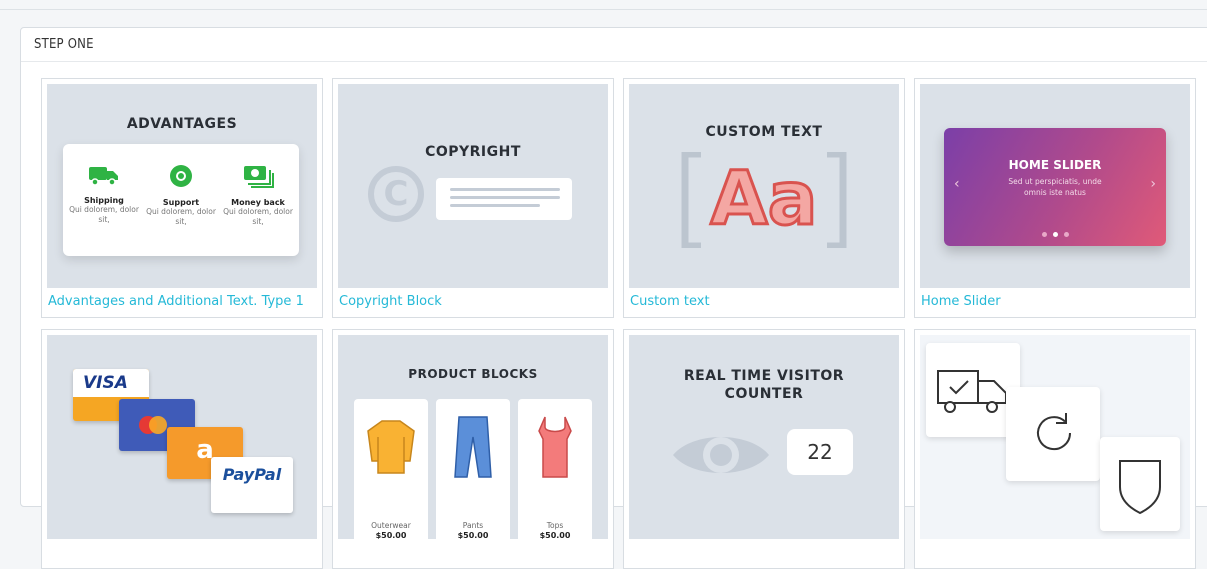  I want to click on thumb-title: CUSTOM TEXT, so click(764, 132).